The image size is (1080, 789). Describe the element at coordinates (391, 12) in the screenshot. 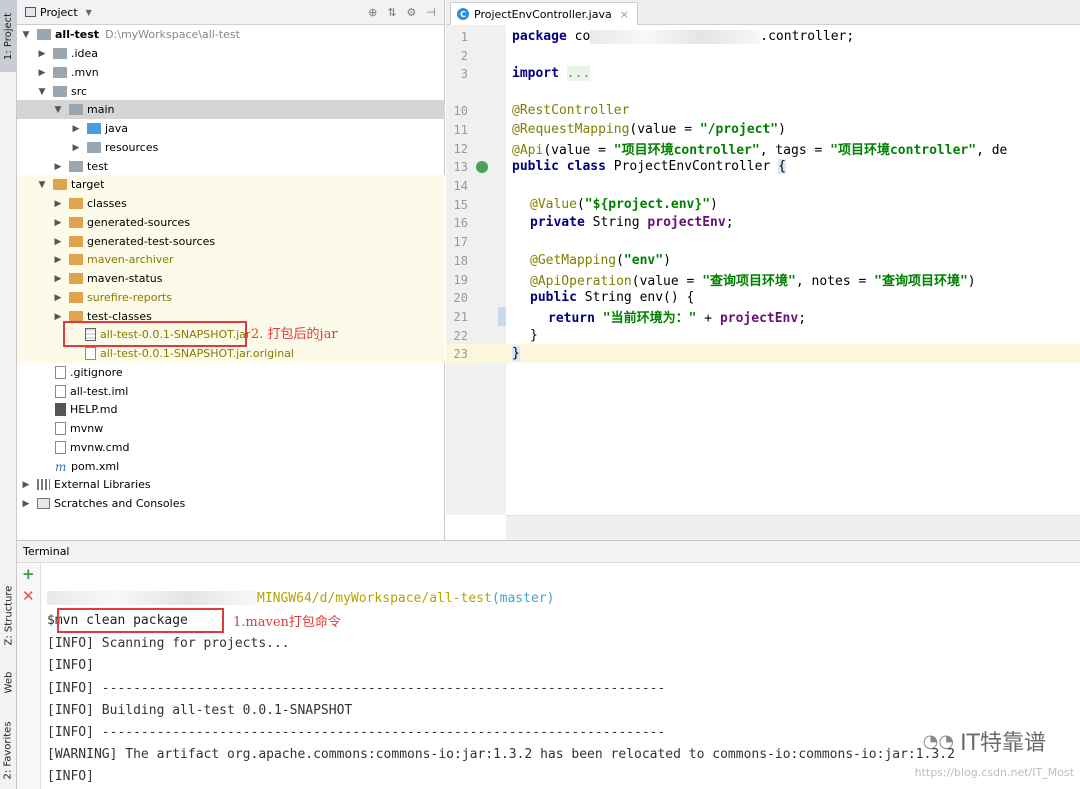

I see `collapse-icon: ⇅` at that location.